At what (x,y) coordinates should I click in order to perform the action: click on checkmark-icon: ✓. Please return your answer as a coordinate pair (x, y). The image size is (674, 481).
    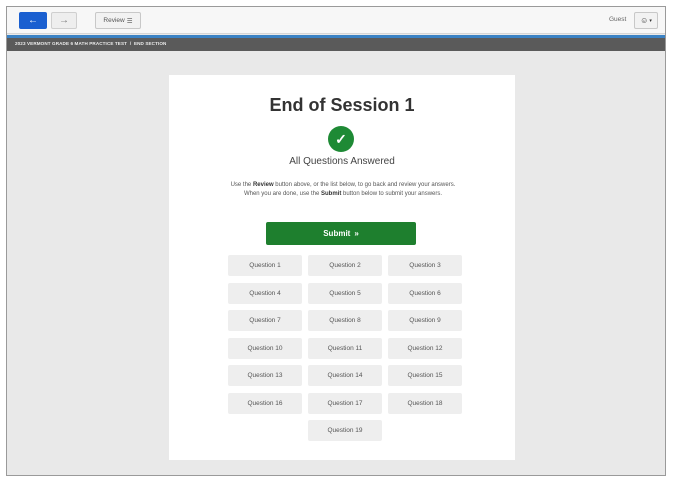
    Looking at the image, I should click on (341, 139).